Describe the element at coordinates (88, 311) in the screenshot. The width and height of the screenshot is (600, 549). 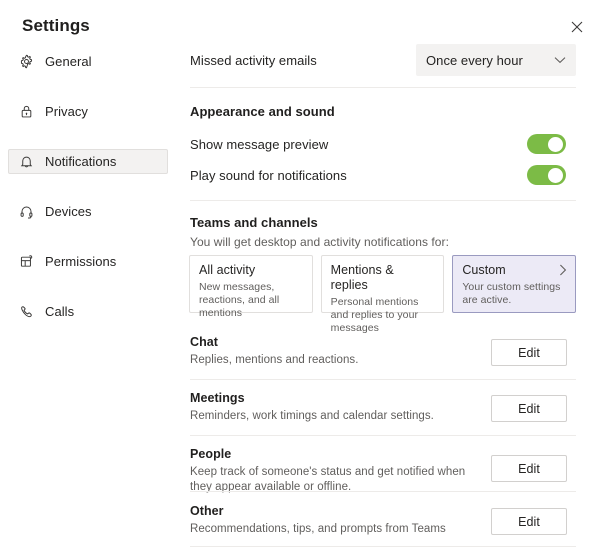
I see `sidebar-item-calls: Calls` at that location.